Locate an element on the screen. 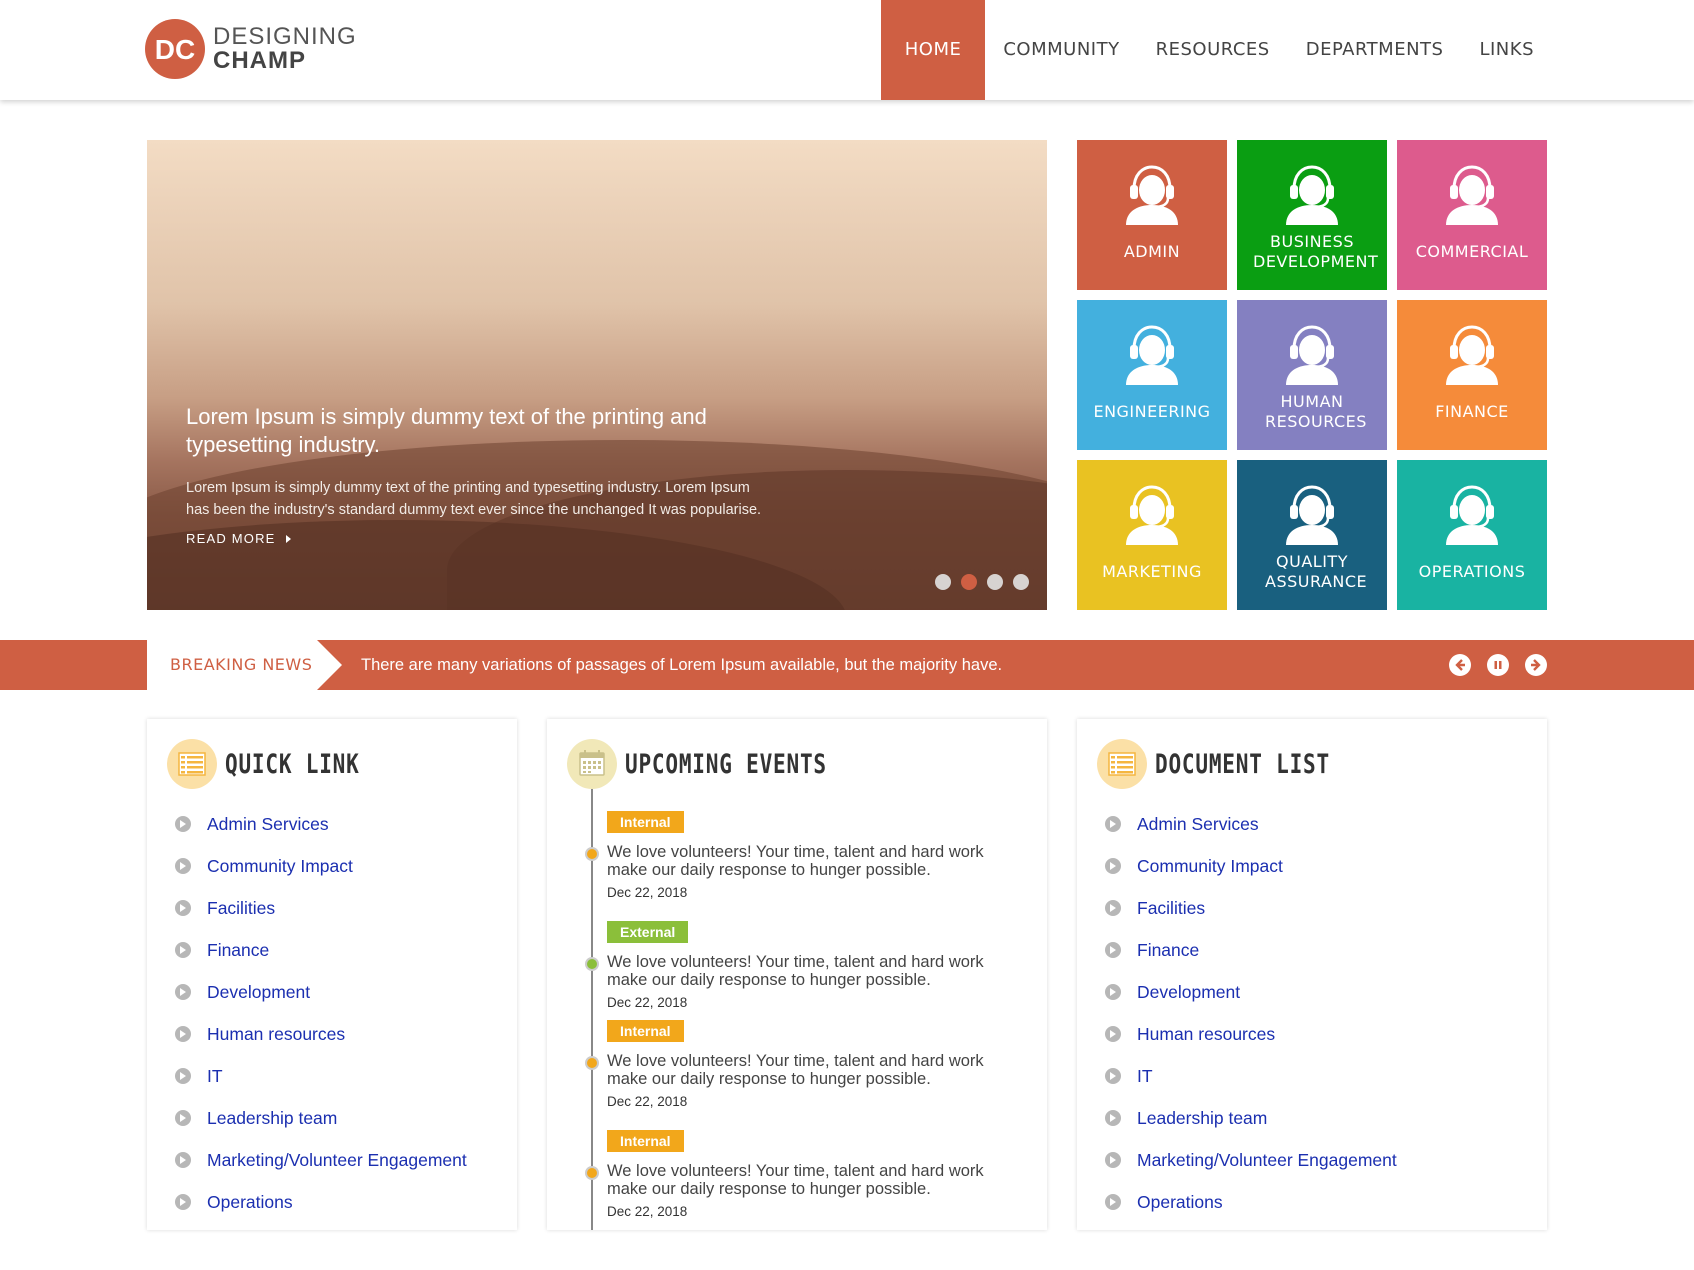 The width and height of the screenshot is (1694, 1270). tile-admin: ADMIN is located at coordinates (1152, 215).